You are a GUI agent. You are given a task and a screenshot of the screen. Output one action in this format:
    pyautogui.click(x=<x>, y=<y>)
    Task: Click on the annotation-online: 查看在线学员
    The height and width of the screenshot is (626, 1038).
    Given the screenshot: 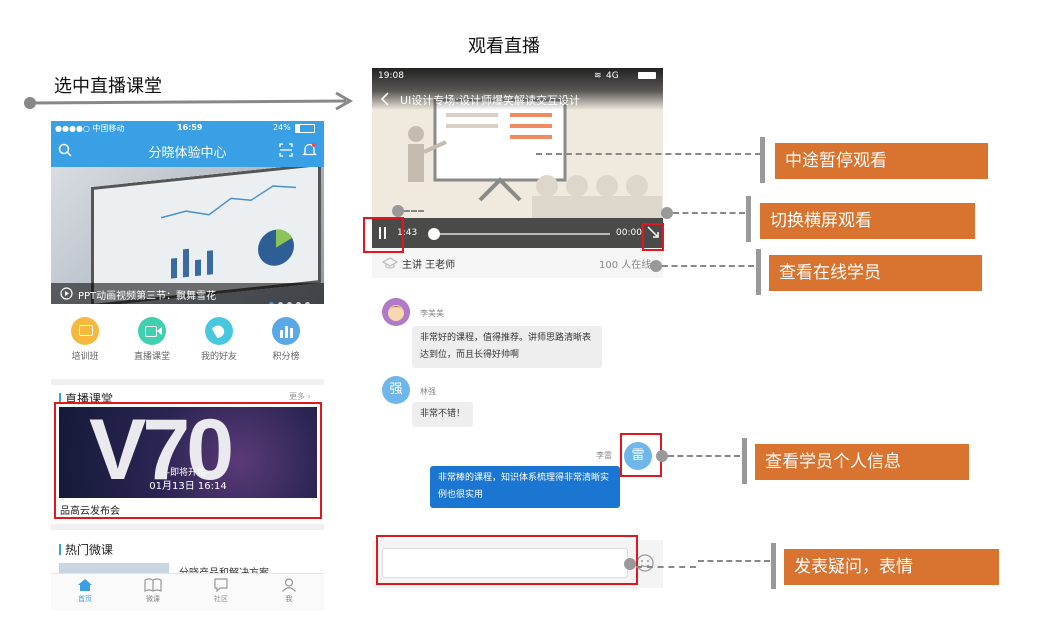 What is the action you would take?
    pyautogui.click(x=875, y=273)
    